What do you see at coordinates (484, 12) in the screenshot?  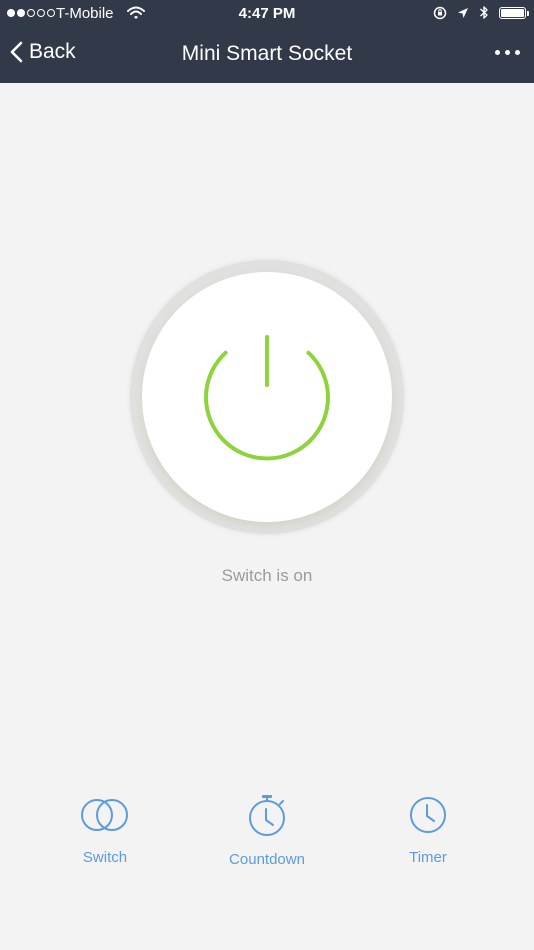 I see `bluetooth-icon` at bounding box center [484, 12].